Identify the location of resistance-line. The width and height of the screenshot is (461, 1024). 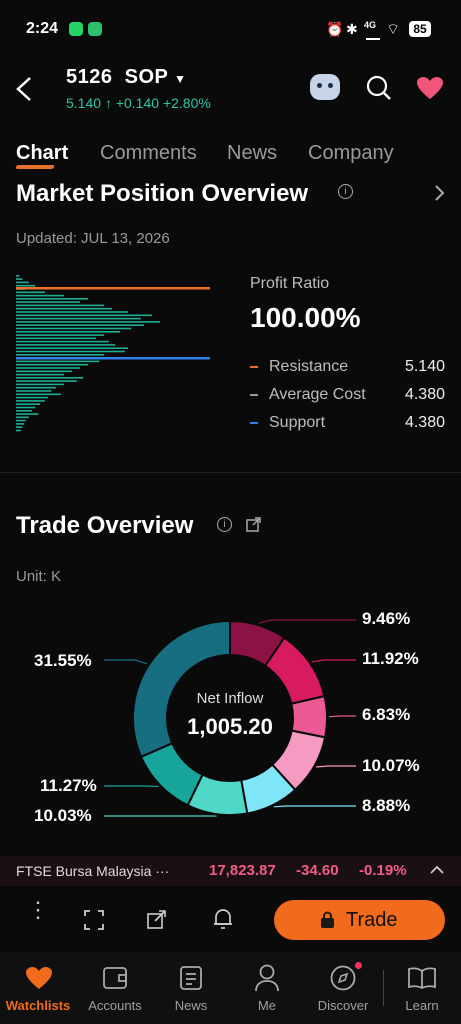
(113, 288).